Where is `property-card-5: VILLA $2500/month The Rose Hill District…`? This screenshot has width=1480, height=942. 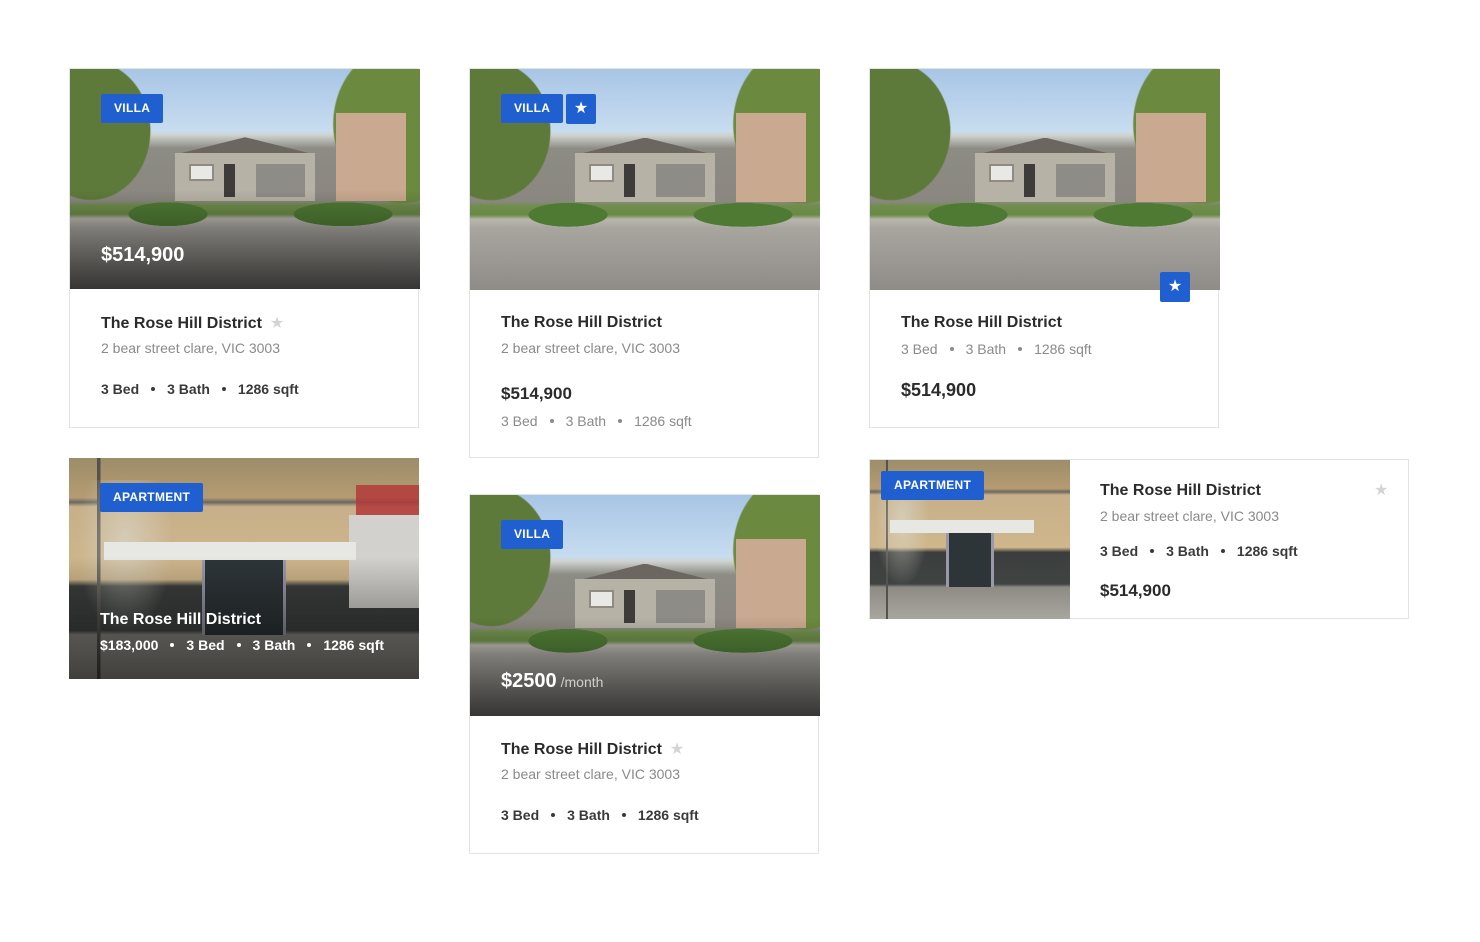
property-card-5: VILLA $2500/month The Rose Hill District… is located at coordinates (644, 674).